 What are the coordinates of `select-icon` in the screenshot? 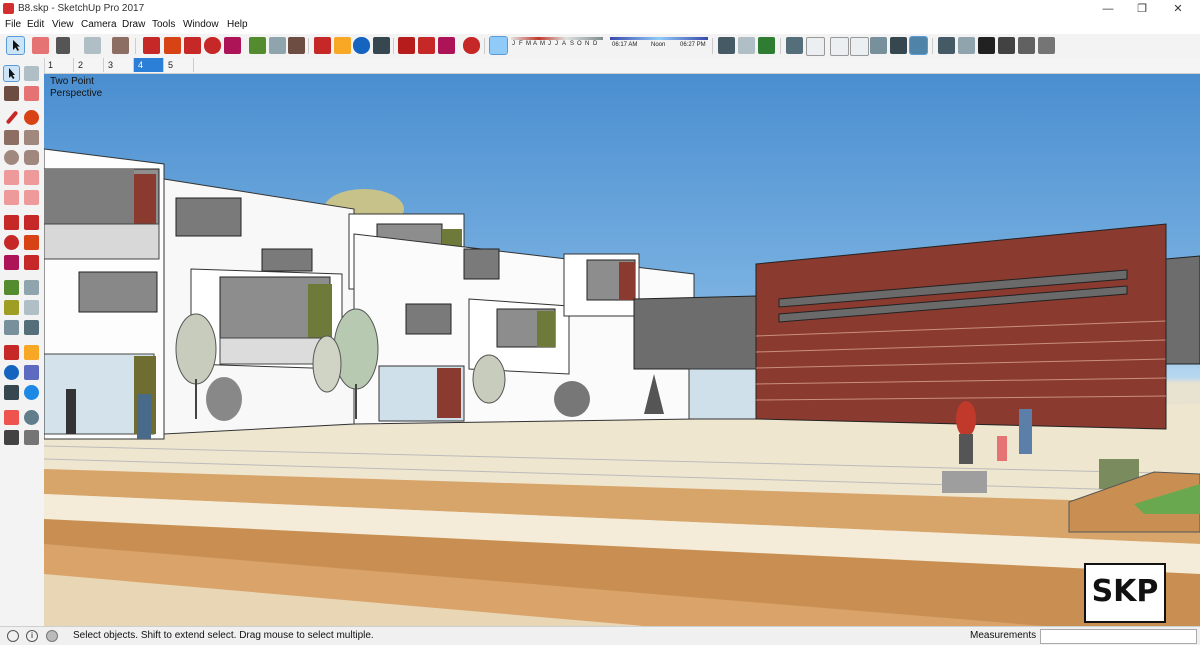 It's located at (11, 73).